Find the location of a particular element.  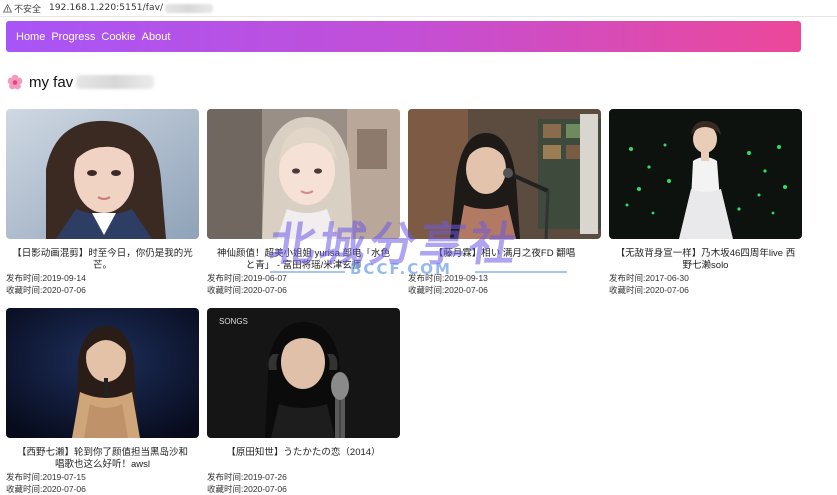

page-title-text: my fav is located at coordinates (51, 82).